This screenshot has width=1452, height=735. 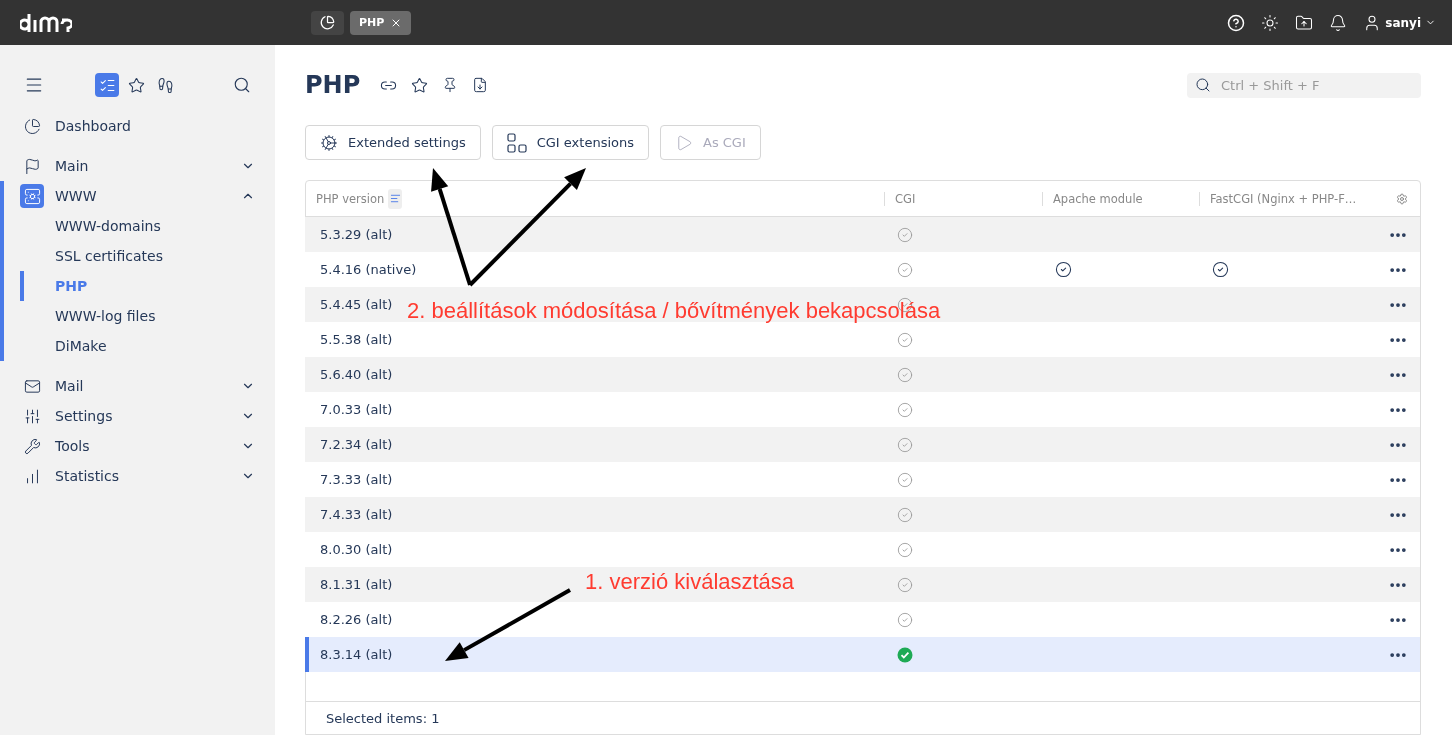 I want to click on nav-subitem: SSL certificates, so click(x=147, y=256).